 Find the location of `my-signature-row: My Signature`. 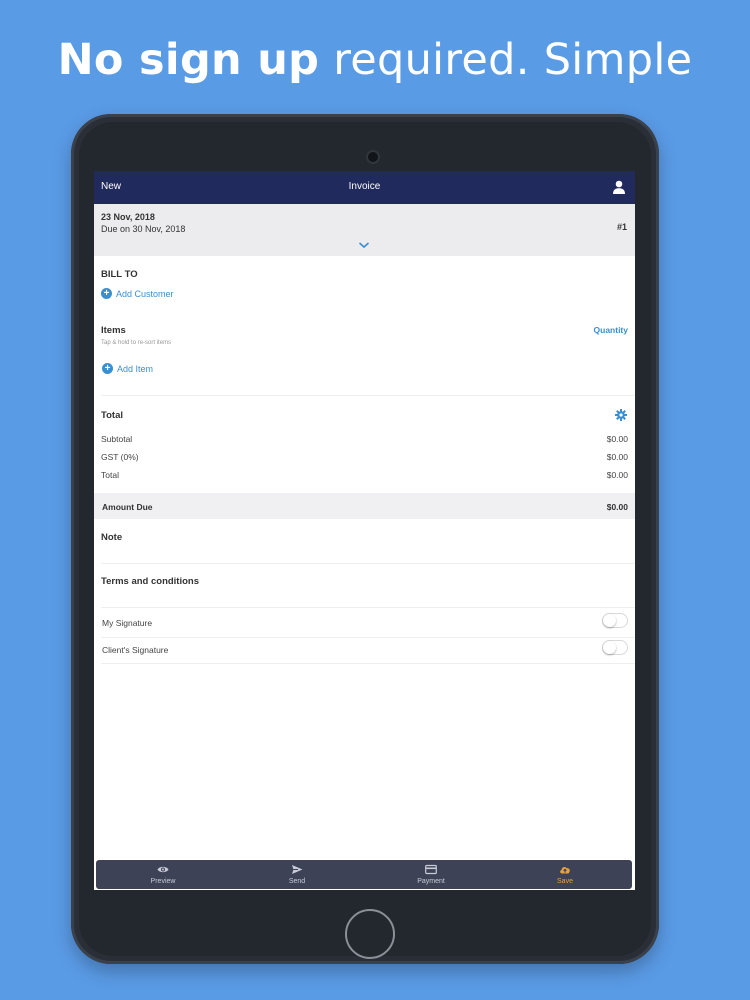

my-signature-row: My Signature is located at coordinates (365, 620).